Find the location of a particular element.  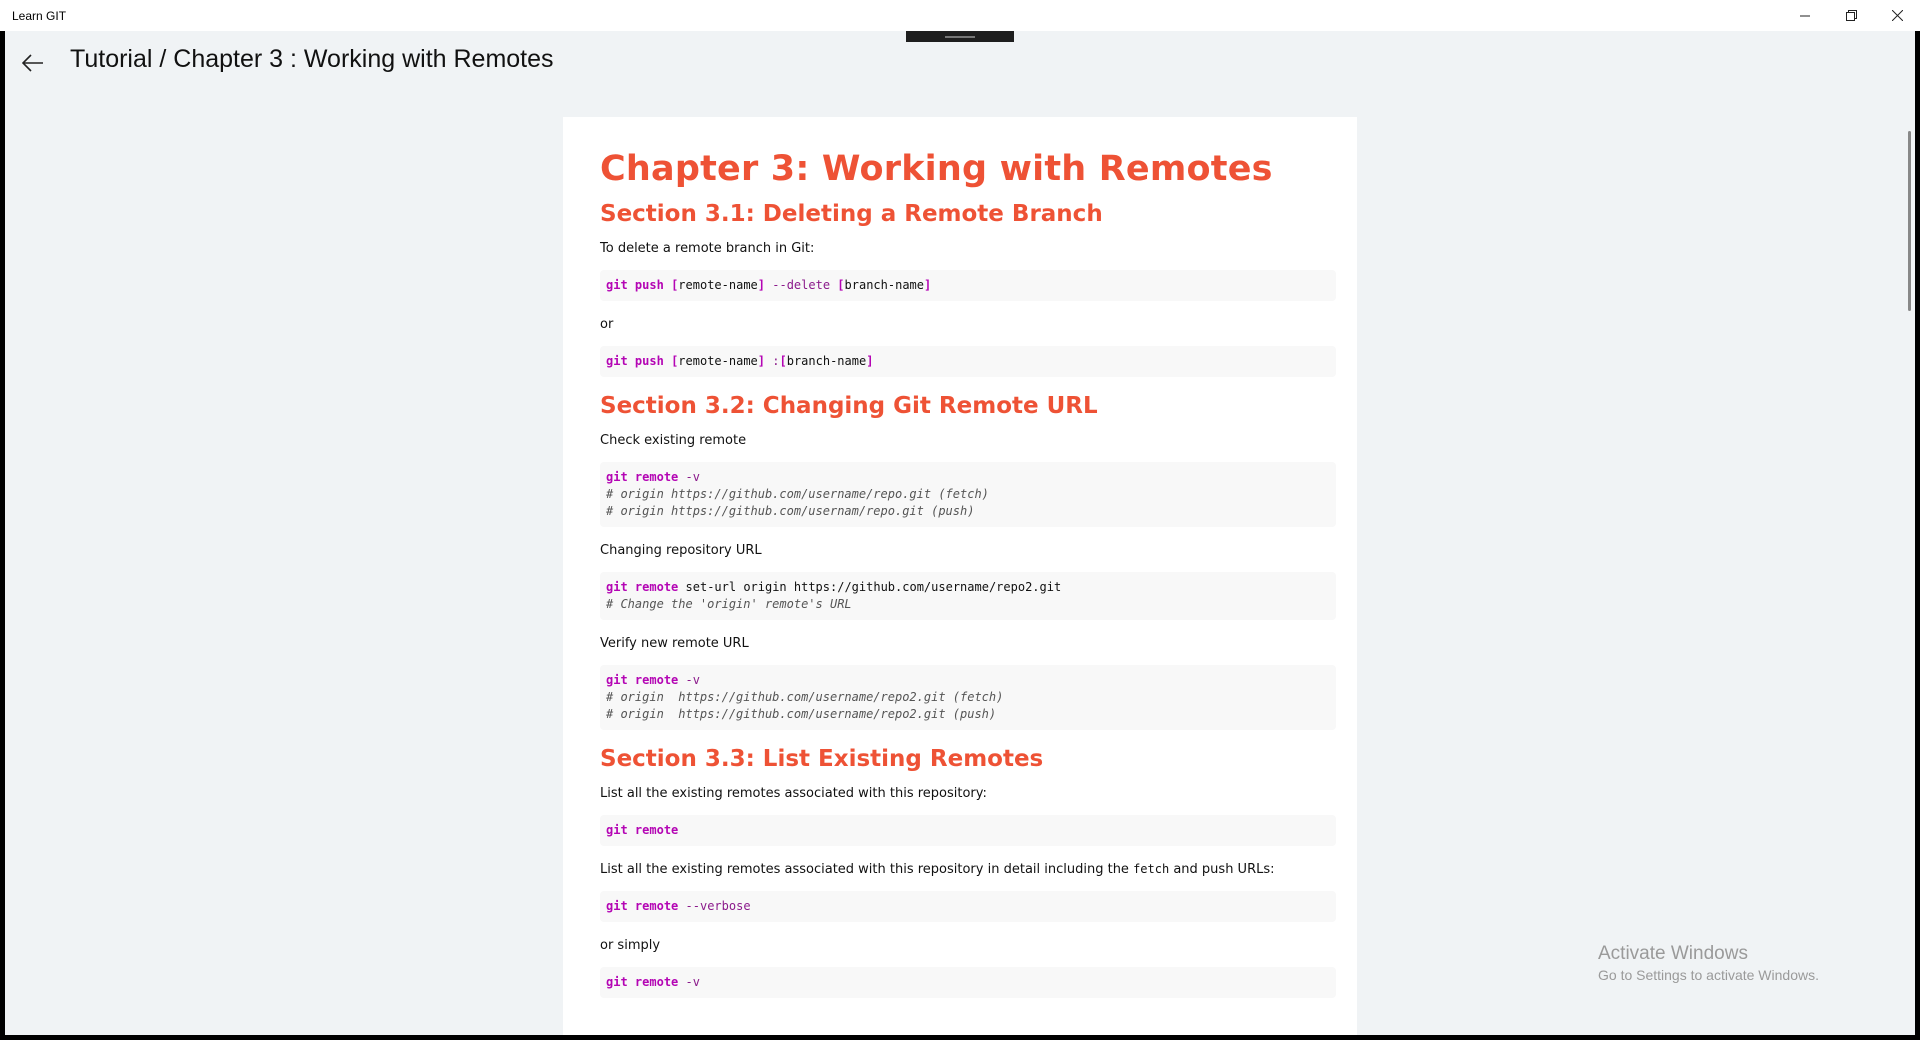

paragraph: To delete a remote branch in Git: is located at coordinates (707, 248).